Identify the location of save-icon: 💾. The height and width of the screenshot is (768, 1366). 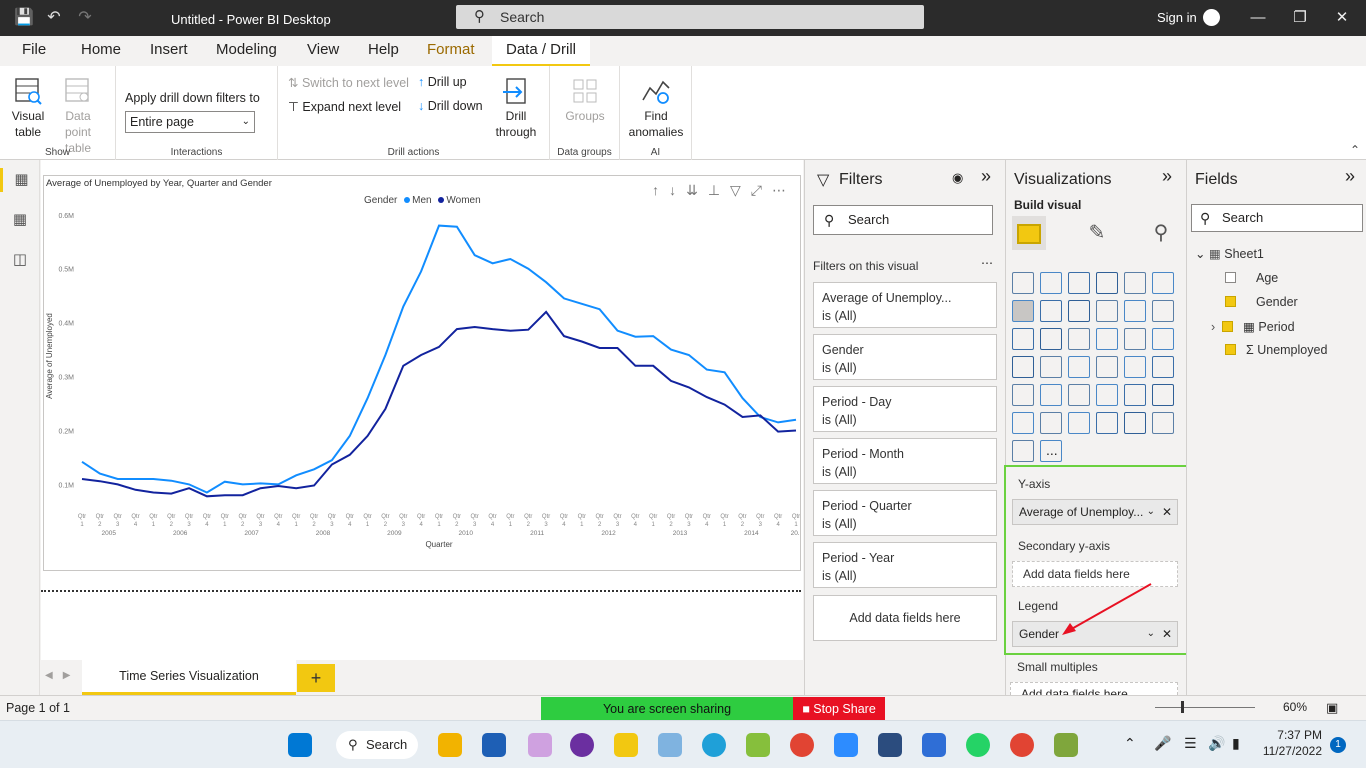
(24, 18).